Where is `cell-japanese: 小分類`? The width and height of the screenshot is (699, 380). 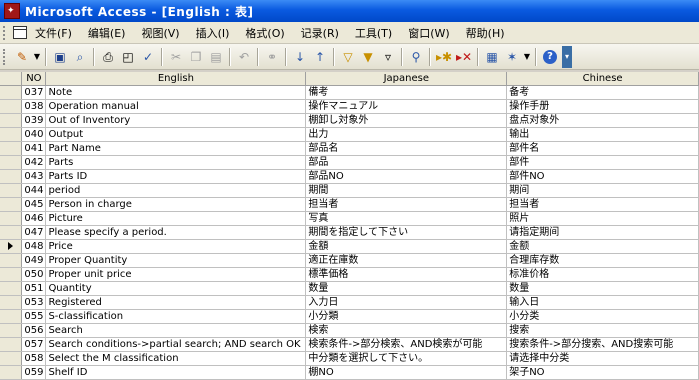
cell-japanese: 小分類 is located at coordinates (406, 316).